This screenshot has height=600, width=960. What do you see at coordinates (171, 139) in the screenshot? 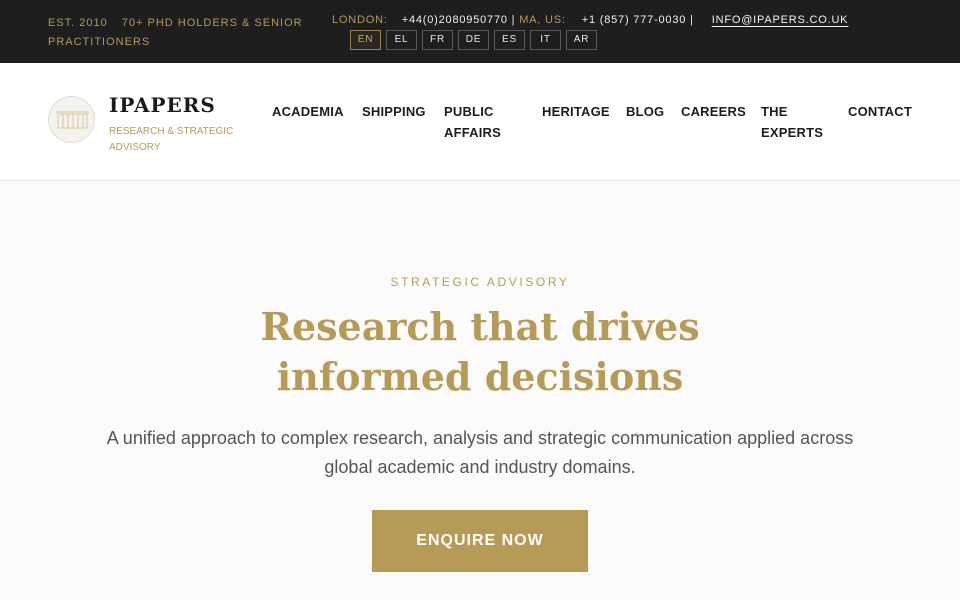
I see `logo-tagline: RESEARCH & STRATEGIC ADVISORY` at bounding box center [171, 139].